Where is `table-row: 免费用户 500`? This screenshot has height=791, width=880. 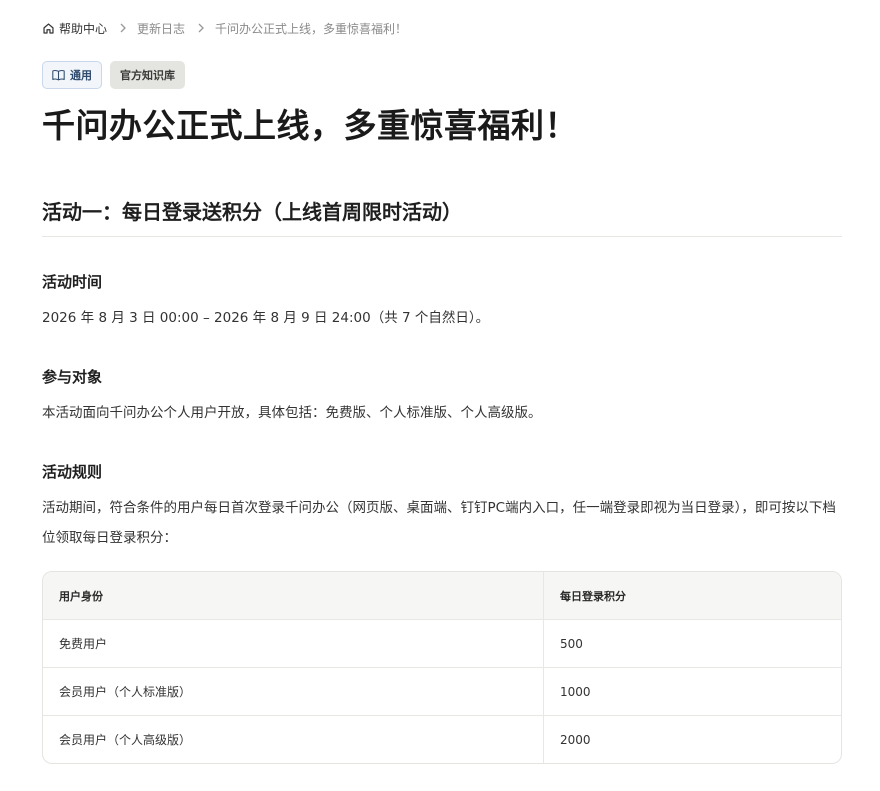
table-row: 免费用户 500 is located at coordinates (442, 643).